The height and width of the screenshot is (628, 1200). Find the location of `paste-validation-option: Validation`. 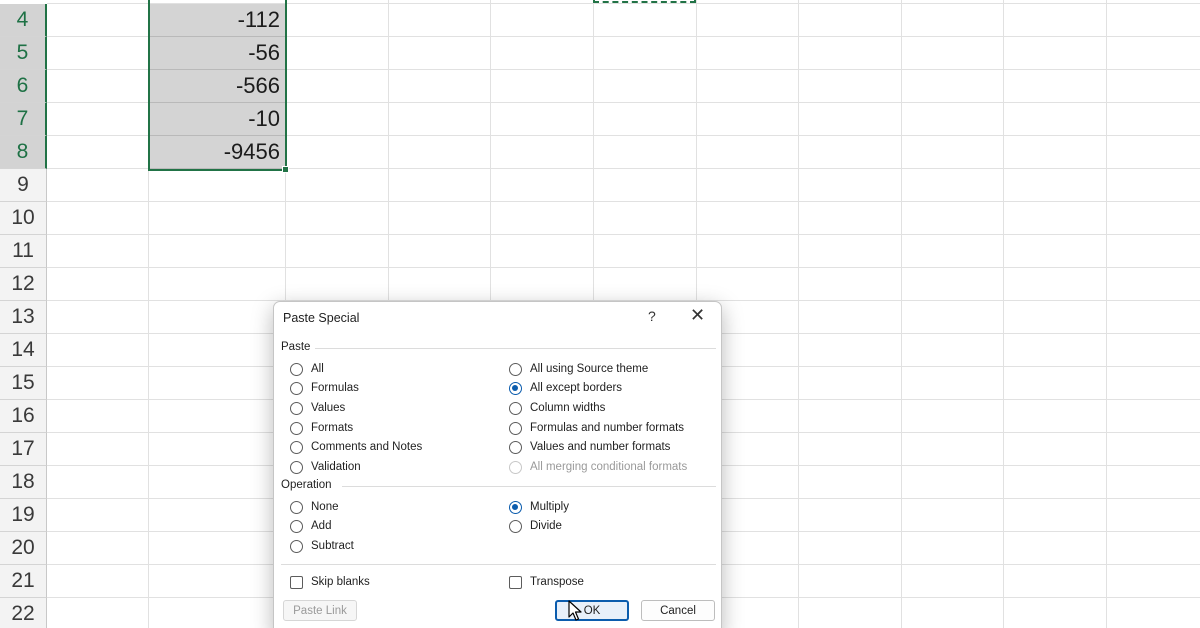

paste-validation-option: Validation is located at coordinates (325, 467).